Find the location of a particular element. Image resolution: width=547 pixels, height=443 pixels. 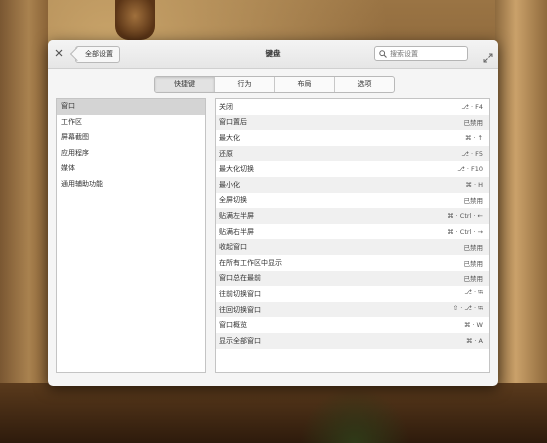

shortcut-action: 最小化 is located at coordinates (229, 184).